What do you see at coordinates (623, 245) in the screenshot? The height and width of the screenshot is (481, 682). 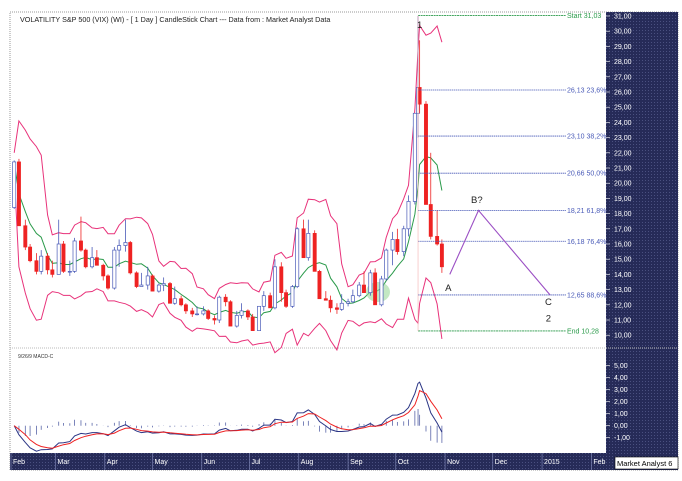 I see `price-tick-label: 16,00` at bounding box center [623, 245].